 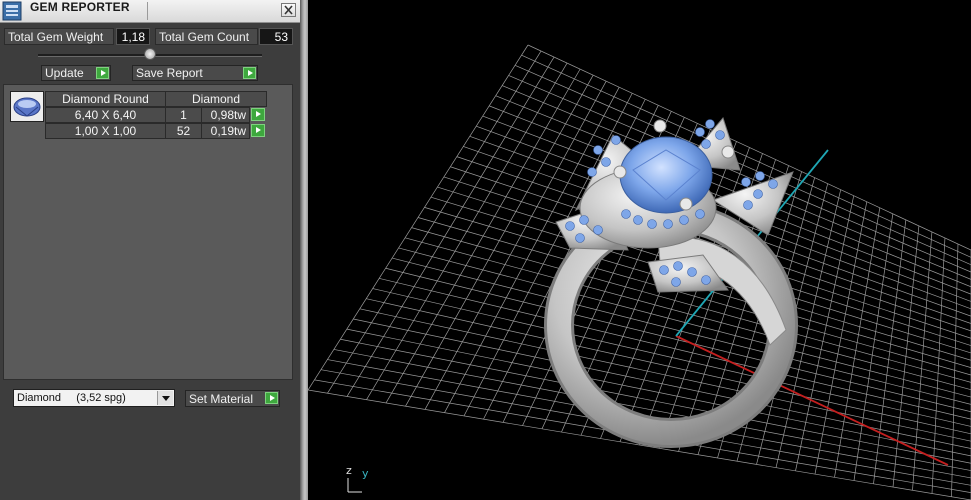 What do you see at coordinates (165, 398) in the screenshot?
I see `chevron-down-icon` at bounding box center [165, 398].